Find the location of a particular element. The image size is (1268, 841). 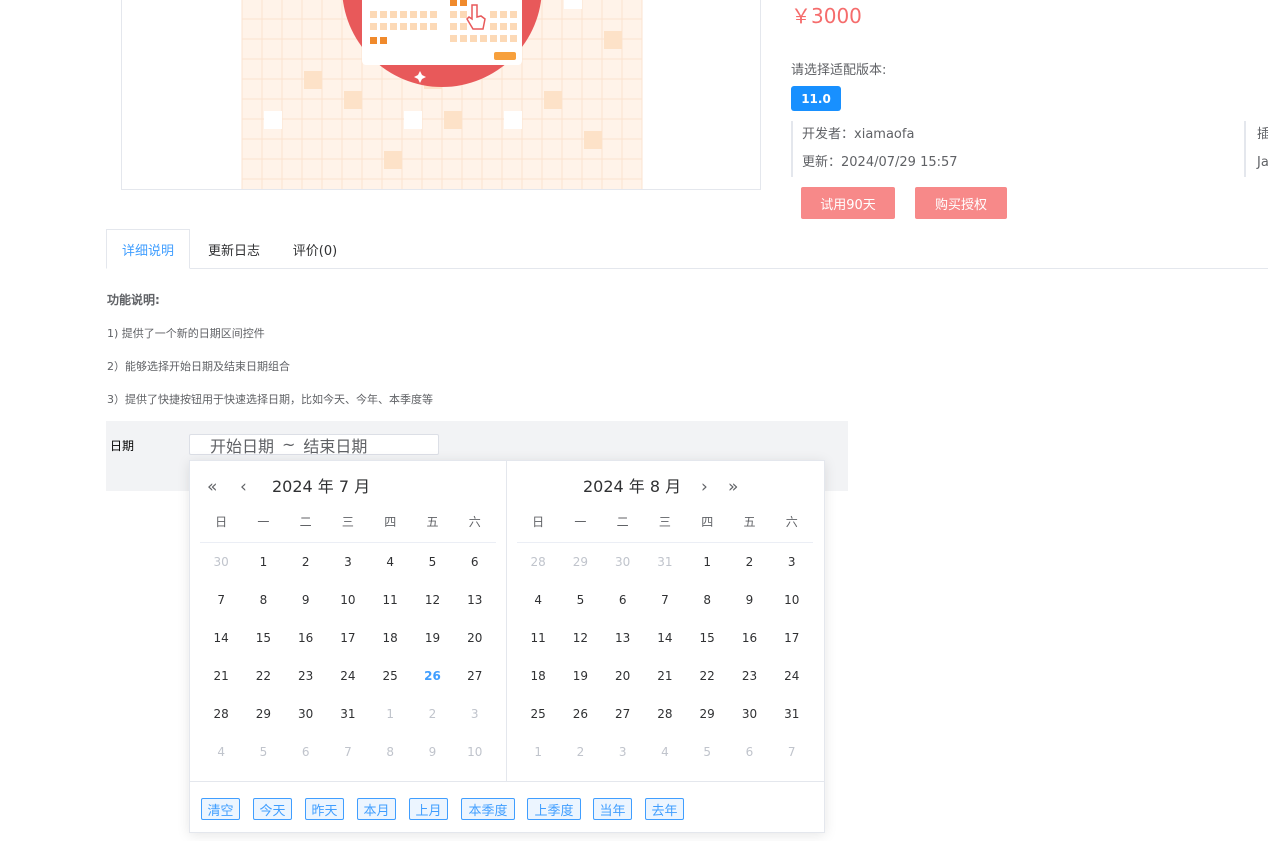

trial-button: 试用90天 is located at coordinates (848, 203).